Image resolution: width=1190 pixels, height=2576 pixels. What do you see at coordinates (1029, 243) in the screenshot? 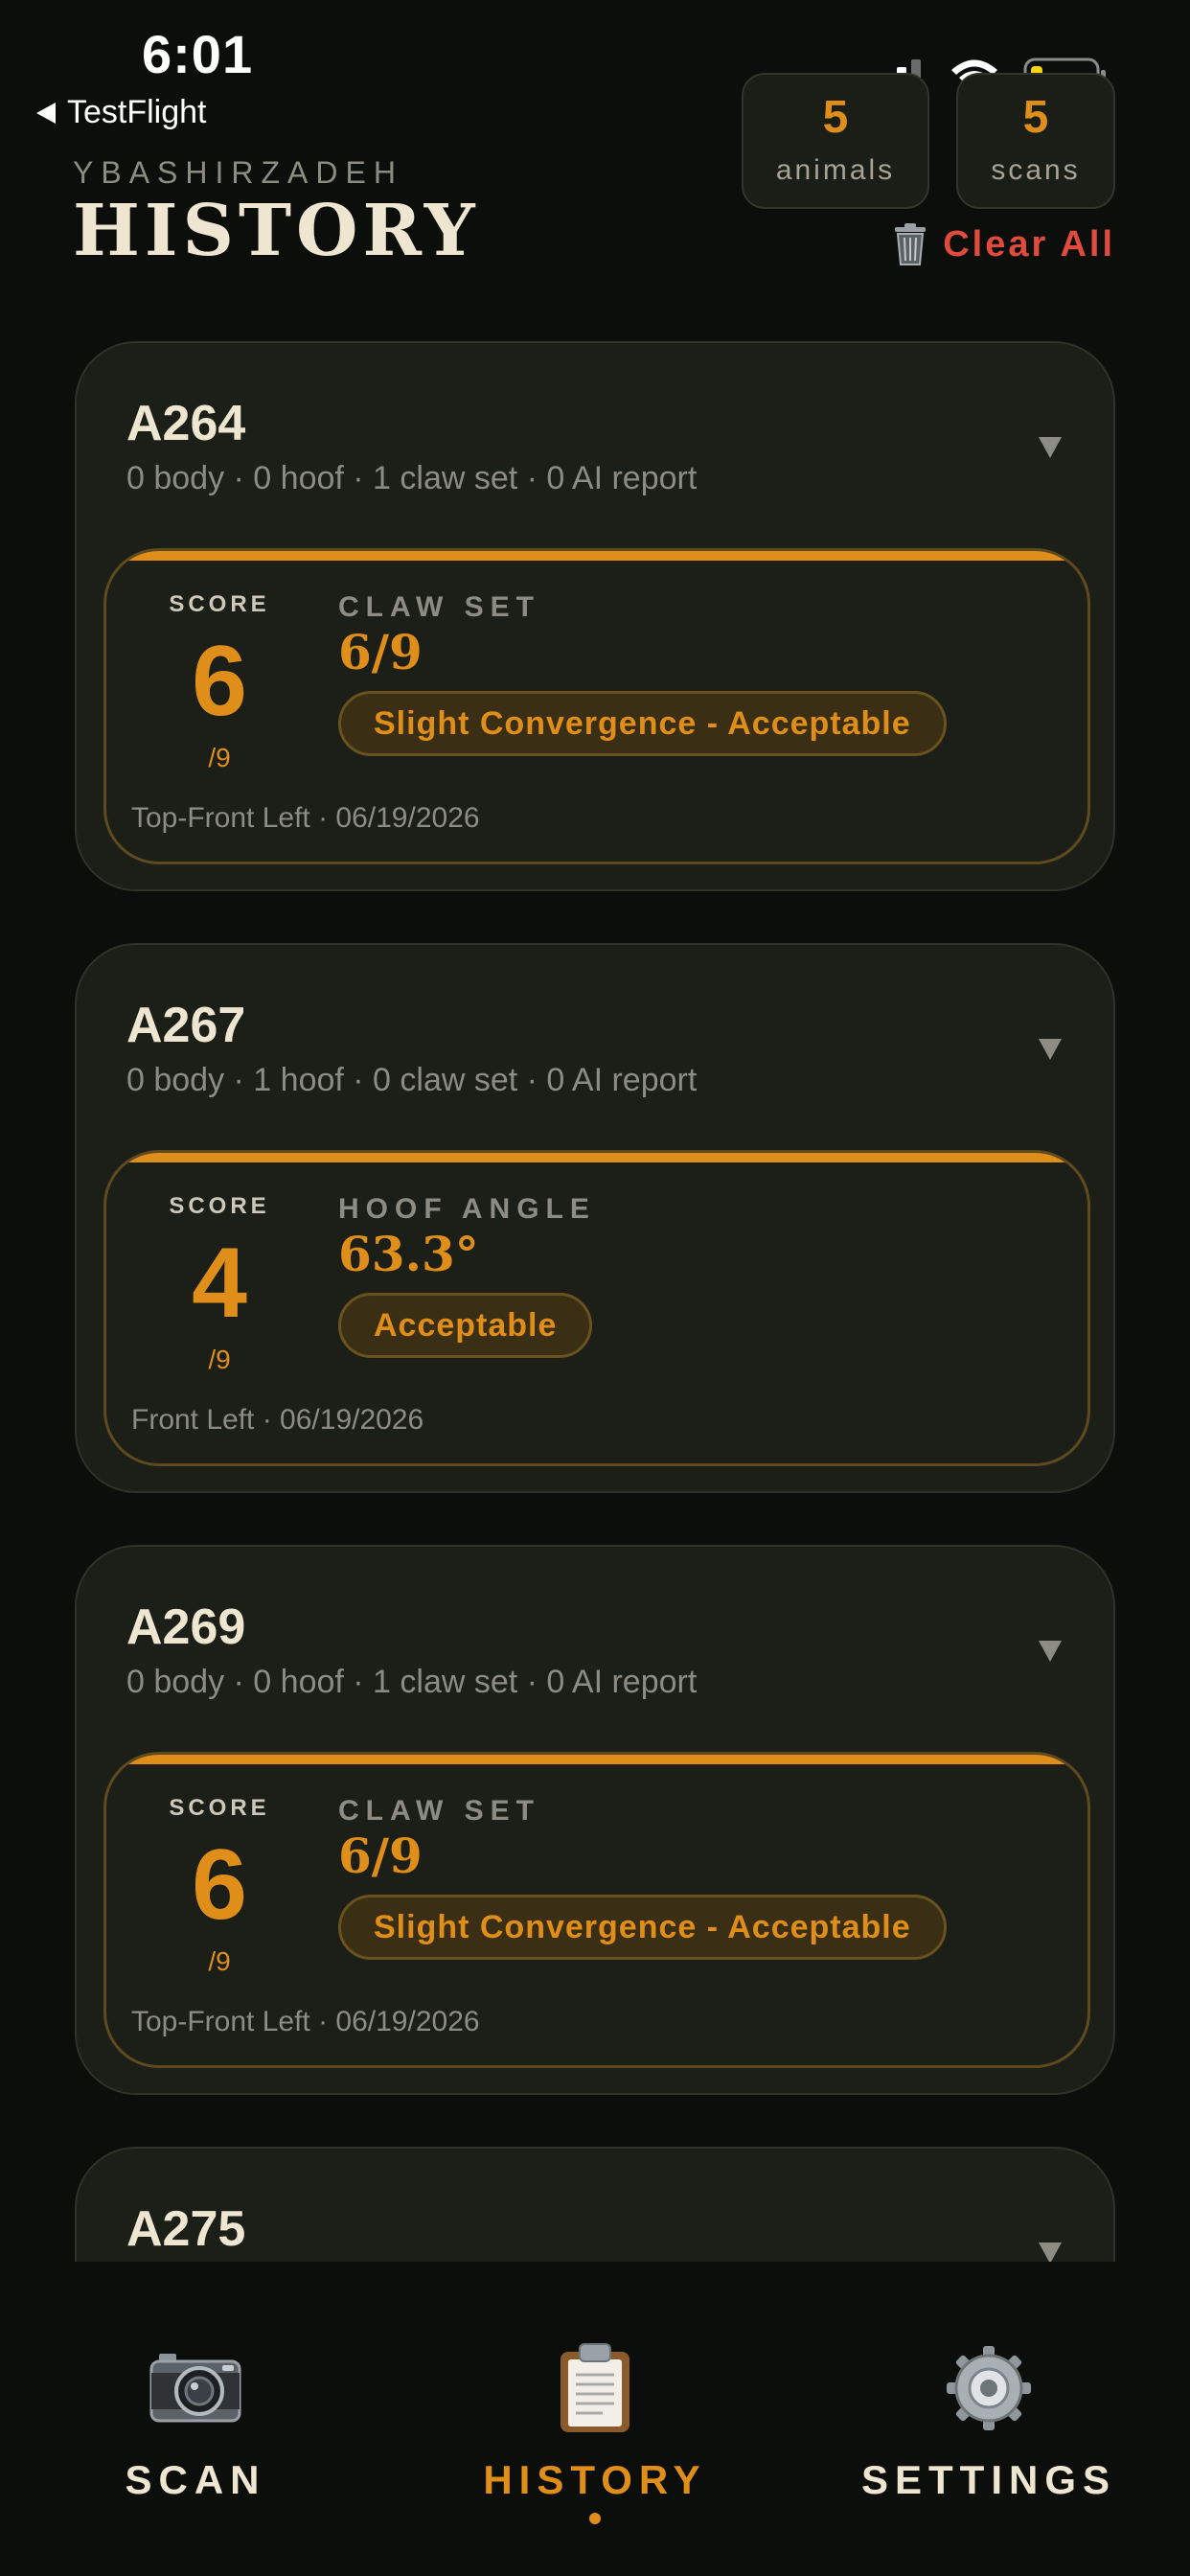
I see `clear-all-label: Clear All` at bounding box center [1029, 243].